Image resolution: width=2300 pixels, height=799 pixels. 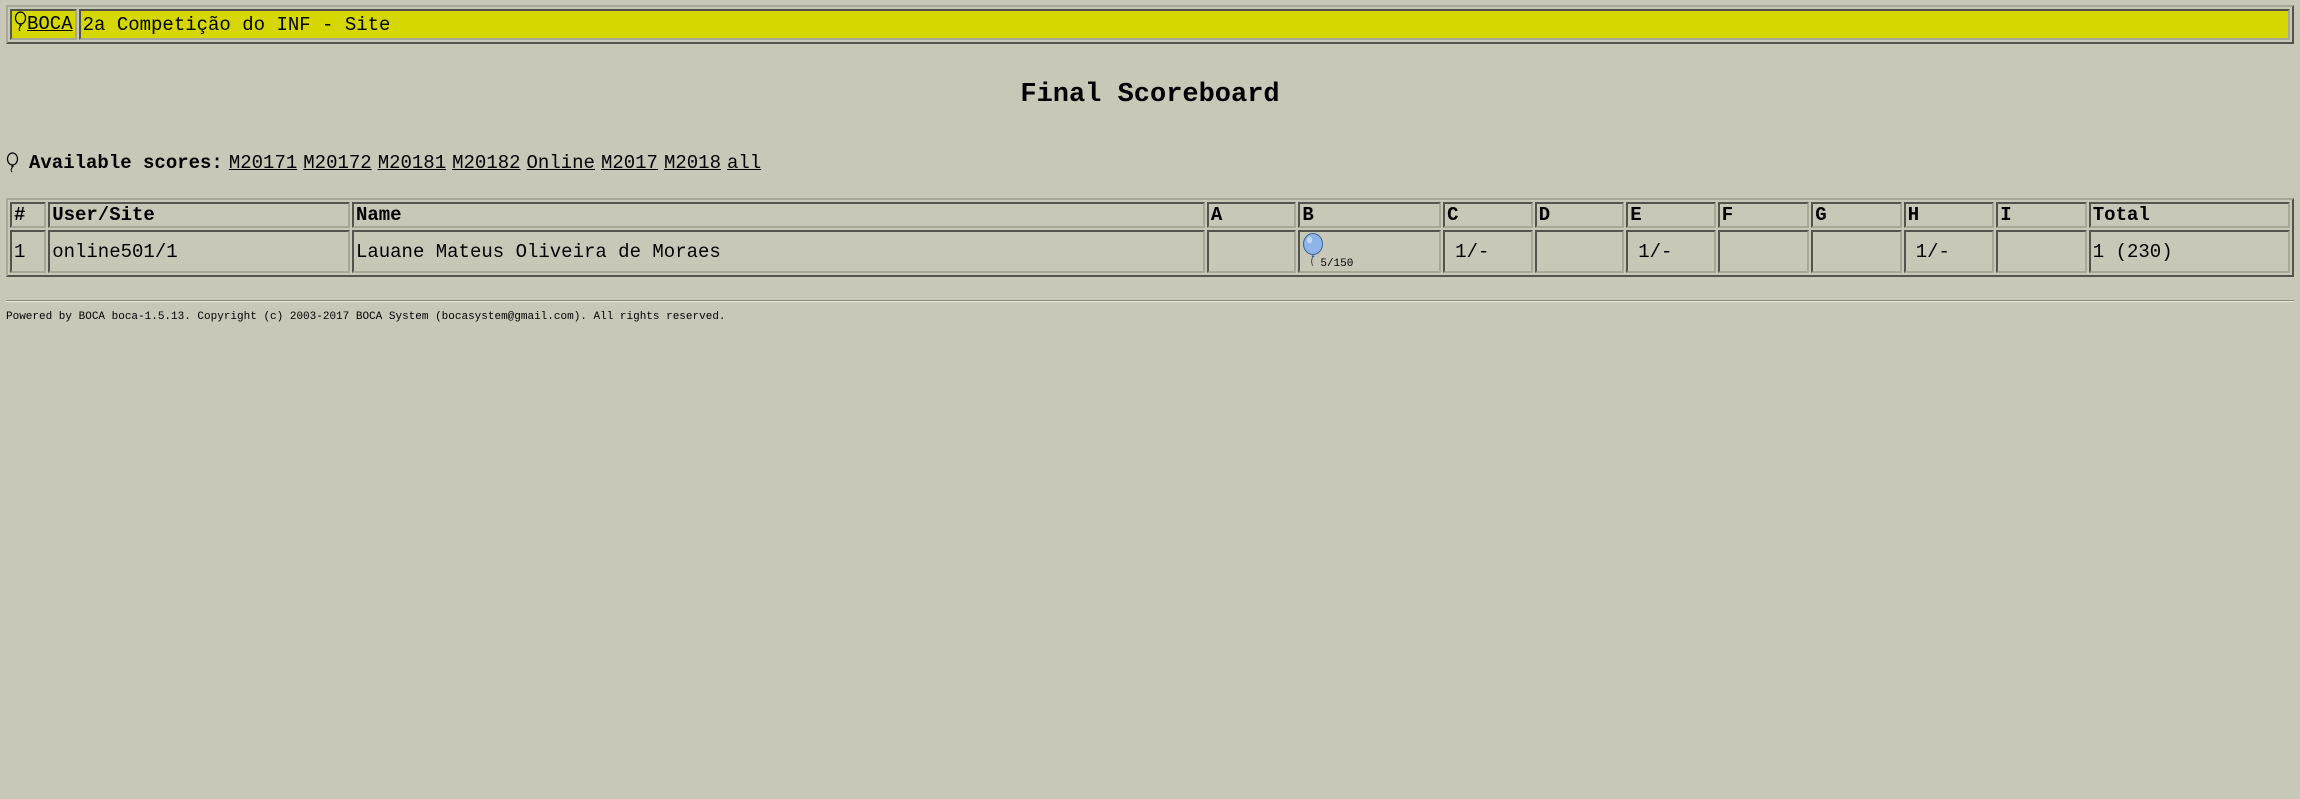 I want to click on cell-problem-g, so click(x=1856, y=251).